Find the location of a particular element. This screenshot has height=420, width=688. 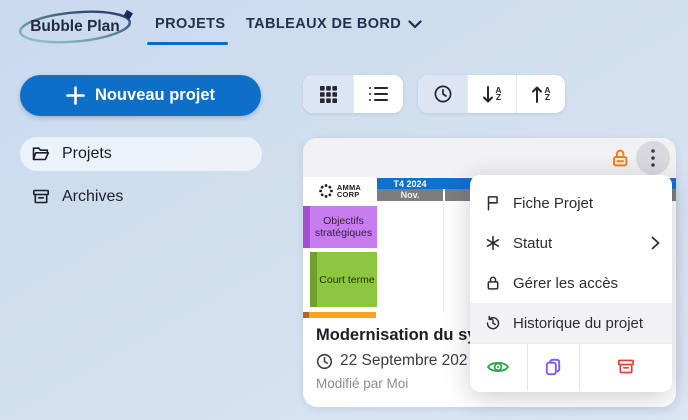

chevron-right-icon is located at coordinates (655, 243).